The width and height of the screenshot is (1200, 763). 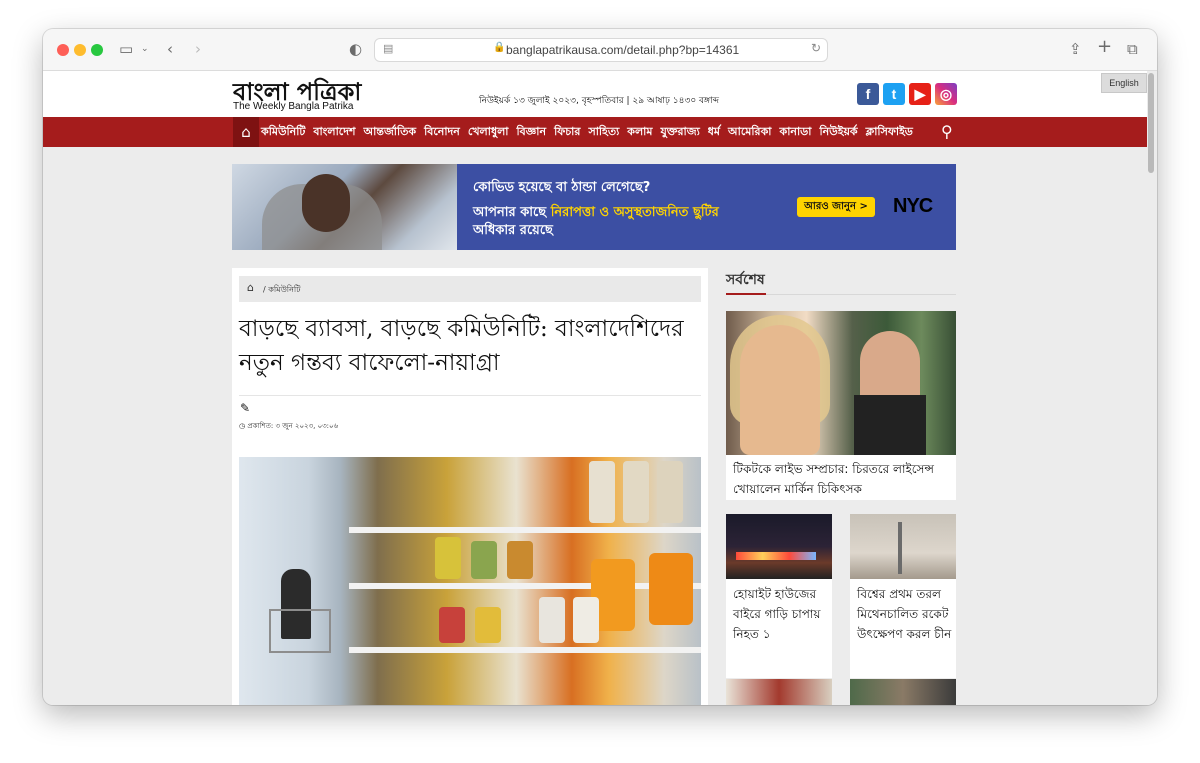 I want to click on nav-item: ফিচার, so click(x=567, y=132).